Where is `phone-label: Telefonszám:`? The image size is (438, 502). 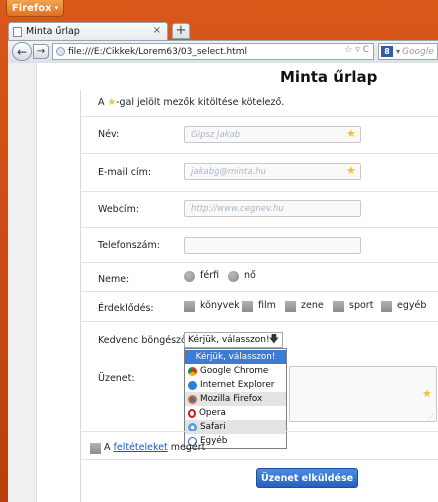
phone-label: Telefonszám: is located at coordinates (129, 245).